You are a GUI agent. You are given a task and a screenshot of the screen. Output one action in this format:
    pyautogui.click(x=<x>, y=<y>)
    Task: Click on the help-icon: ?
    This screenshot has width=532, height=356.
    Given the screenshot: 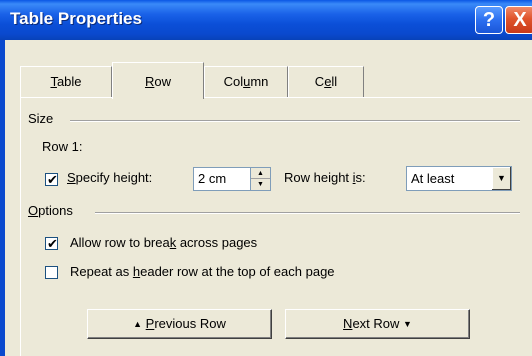 What is the action you would take?
    pyautogui.click(x=489, y=20)
    